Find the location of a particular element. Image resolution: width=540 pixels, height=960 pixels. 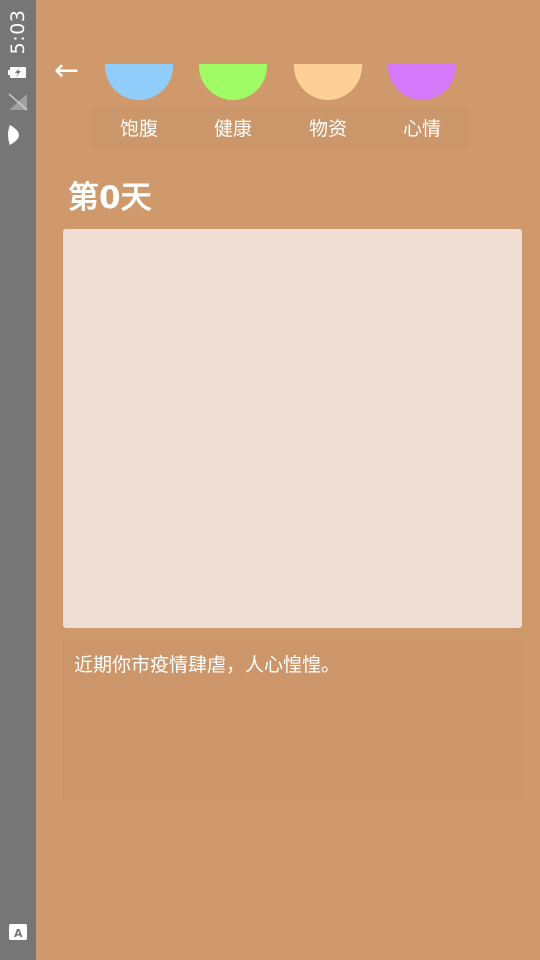

status-bar: 5:03 A is located at coordinates (18, 480).